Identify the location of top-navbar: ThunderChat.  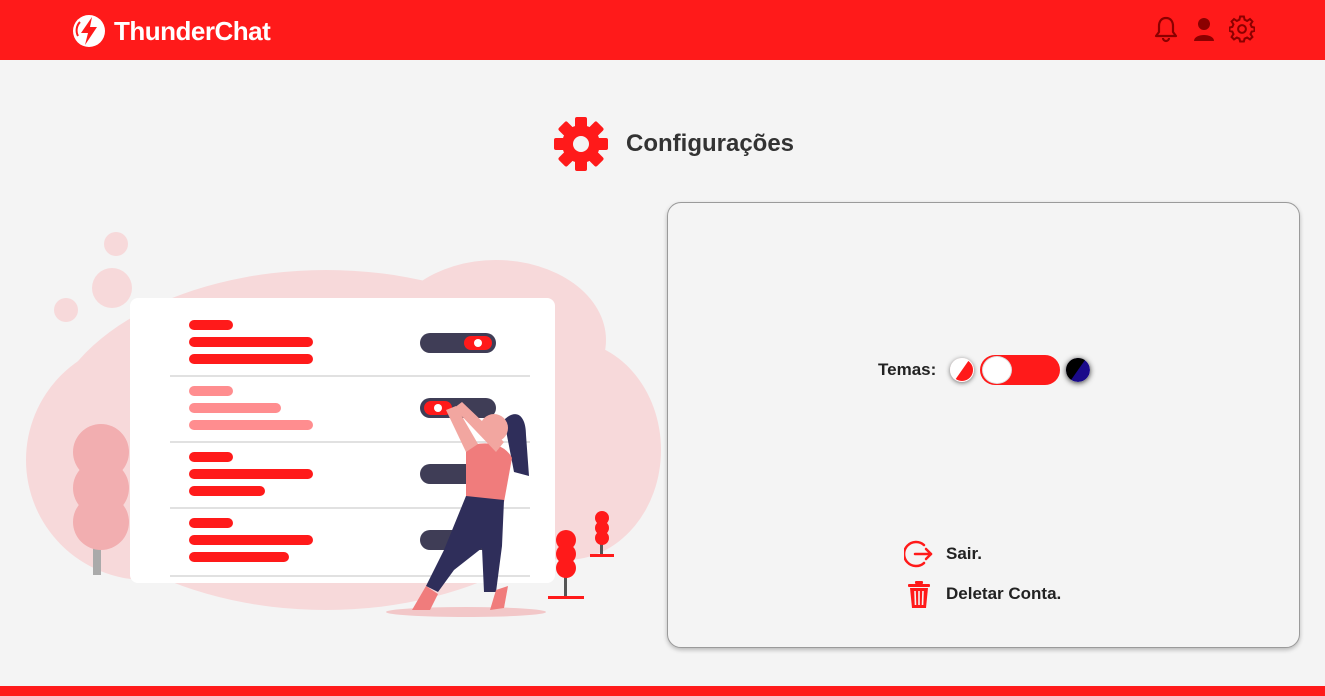
(662, 30).